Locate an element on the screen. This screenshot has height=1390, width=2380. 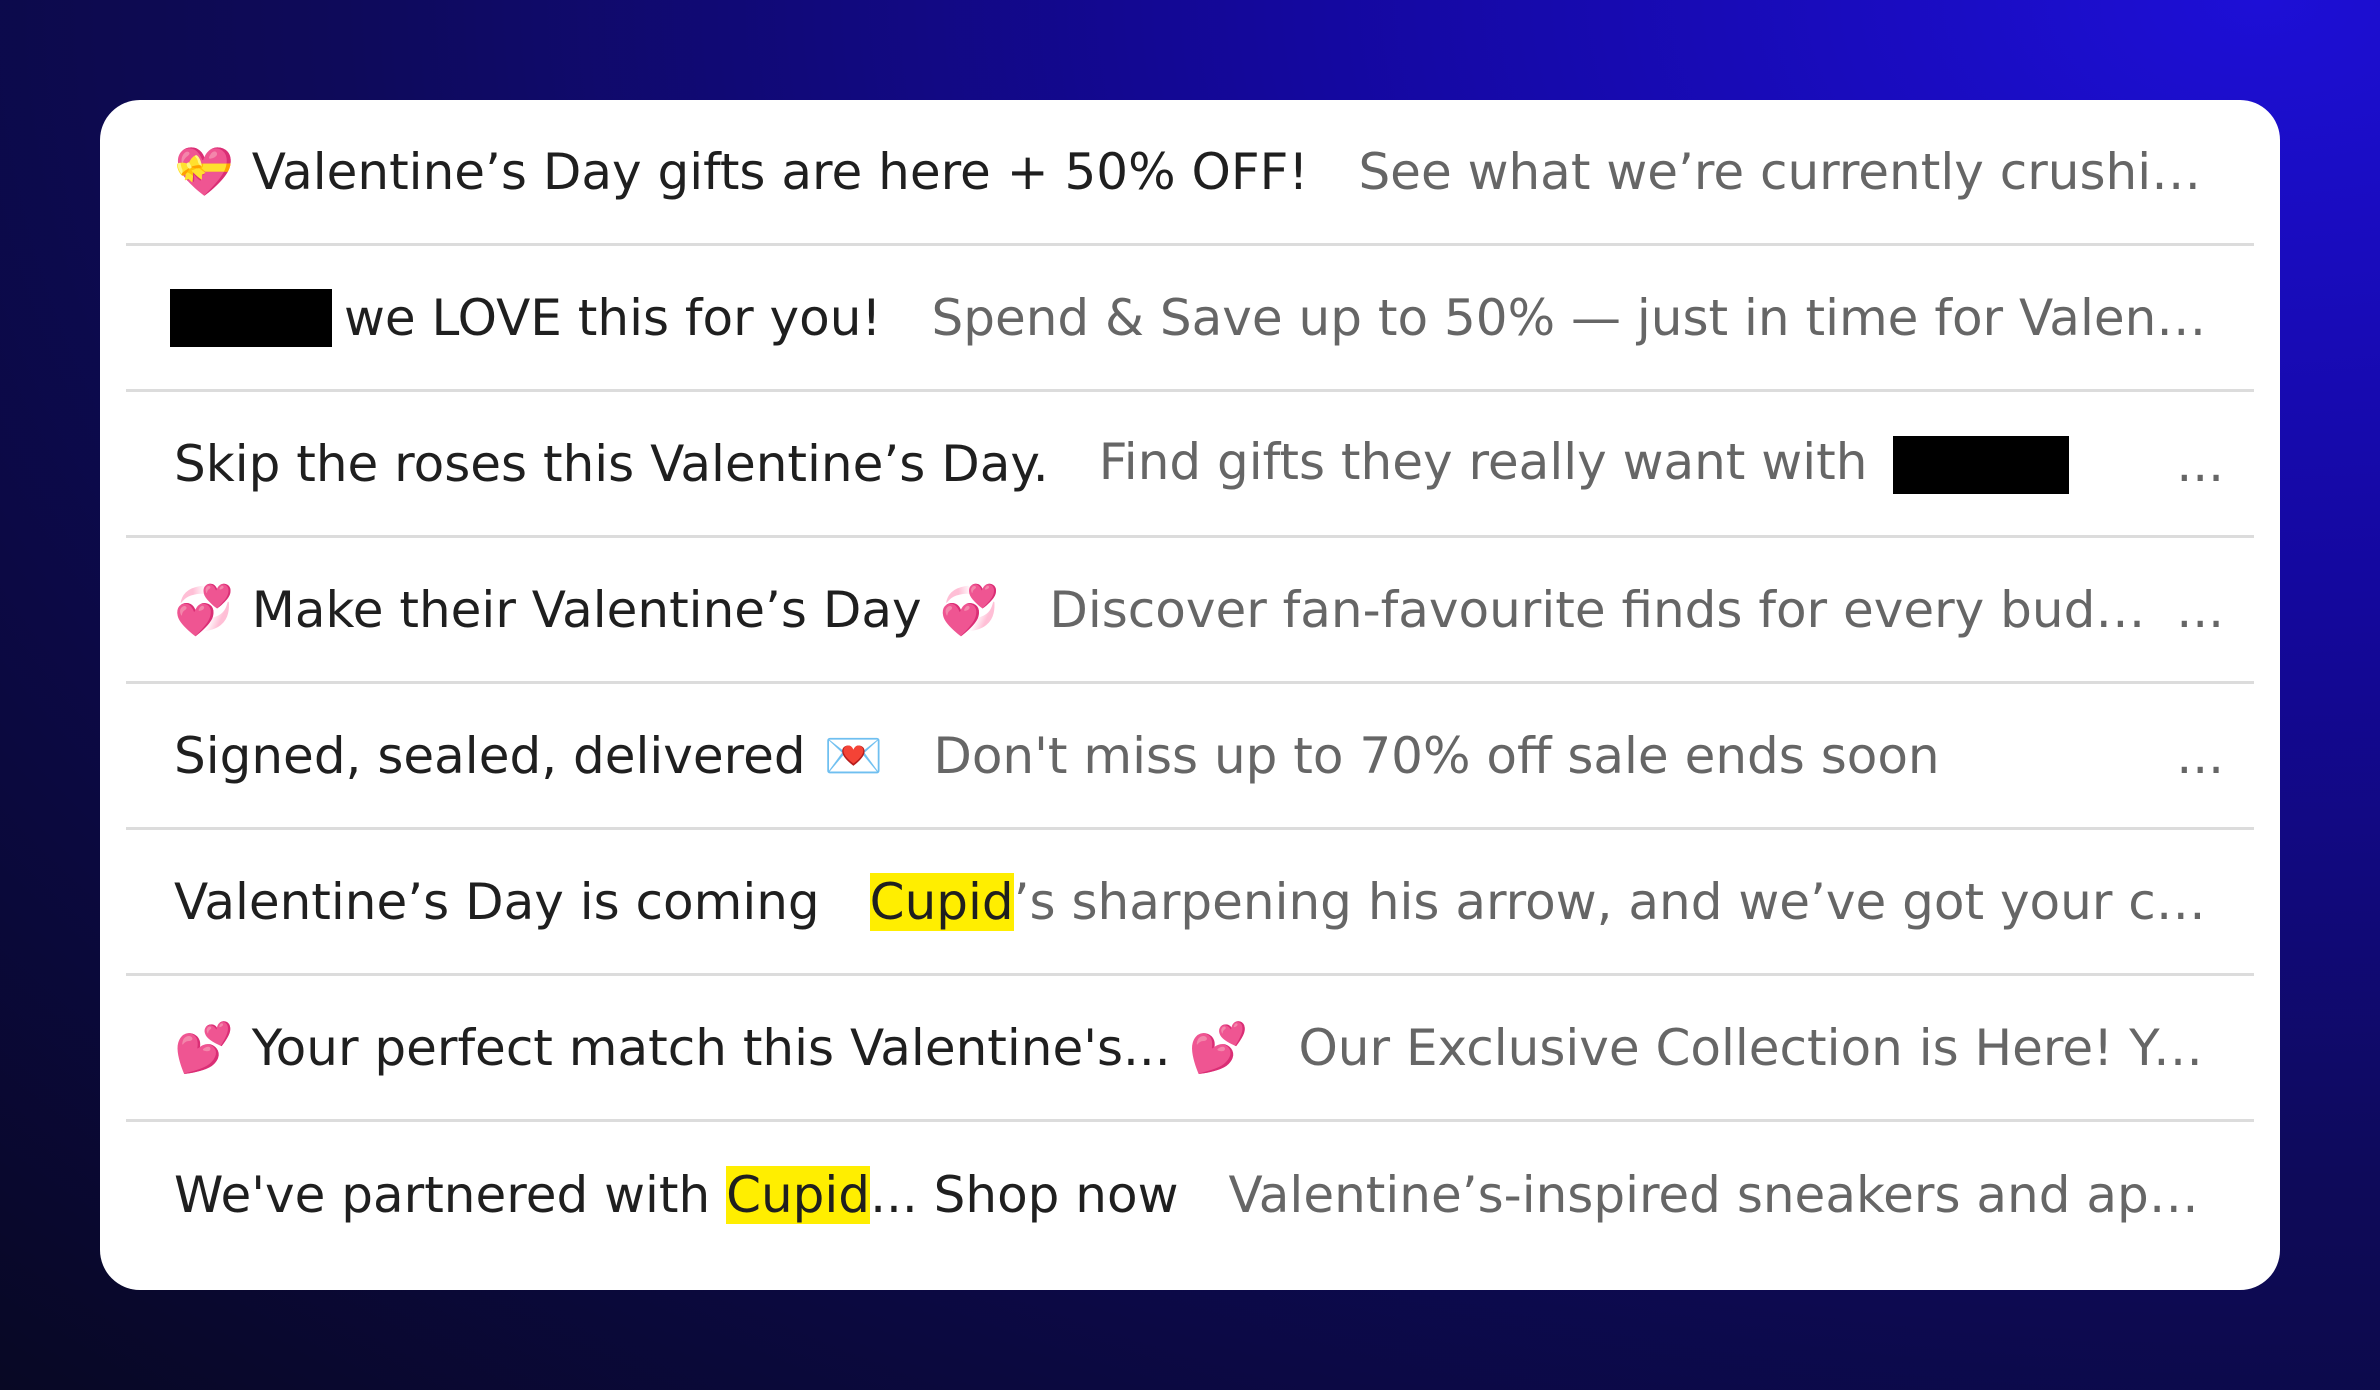
email-subject: We've partnered with Cupid... Shop now is located at coordinates (652, 1195).